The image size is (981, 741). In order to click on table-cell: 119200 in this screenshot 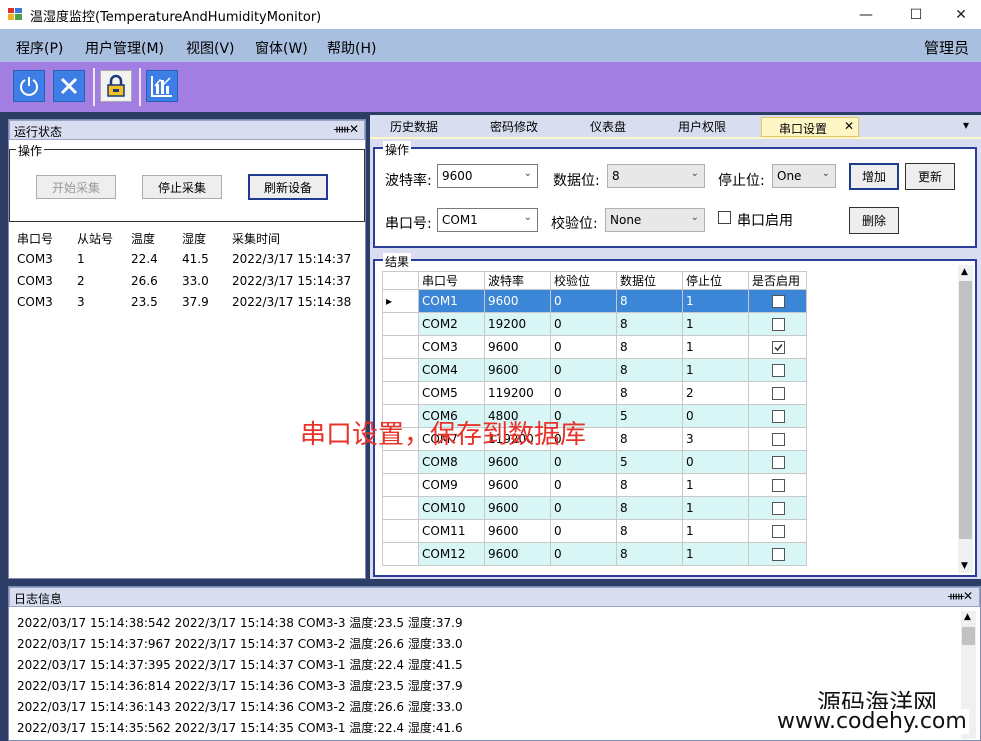, I will do `click(517, 393)`.